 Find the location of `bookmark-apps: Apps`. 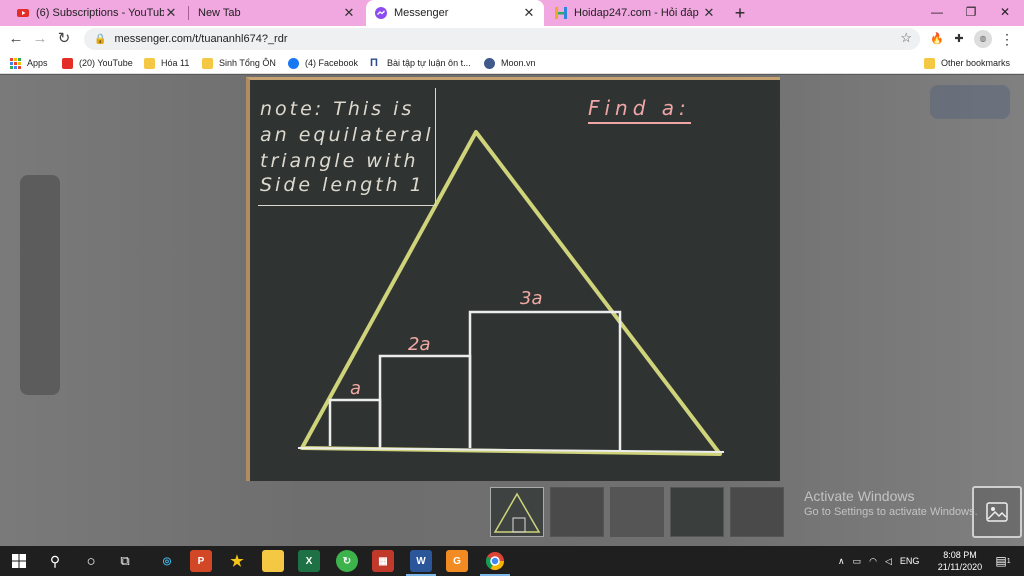

bookmark-apps: Apps is located at coordinates (29, 63).